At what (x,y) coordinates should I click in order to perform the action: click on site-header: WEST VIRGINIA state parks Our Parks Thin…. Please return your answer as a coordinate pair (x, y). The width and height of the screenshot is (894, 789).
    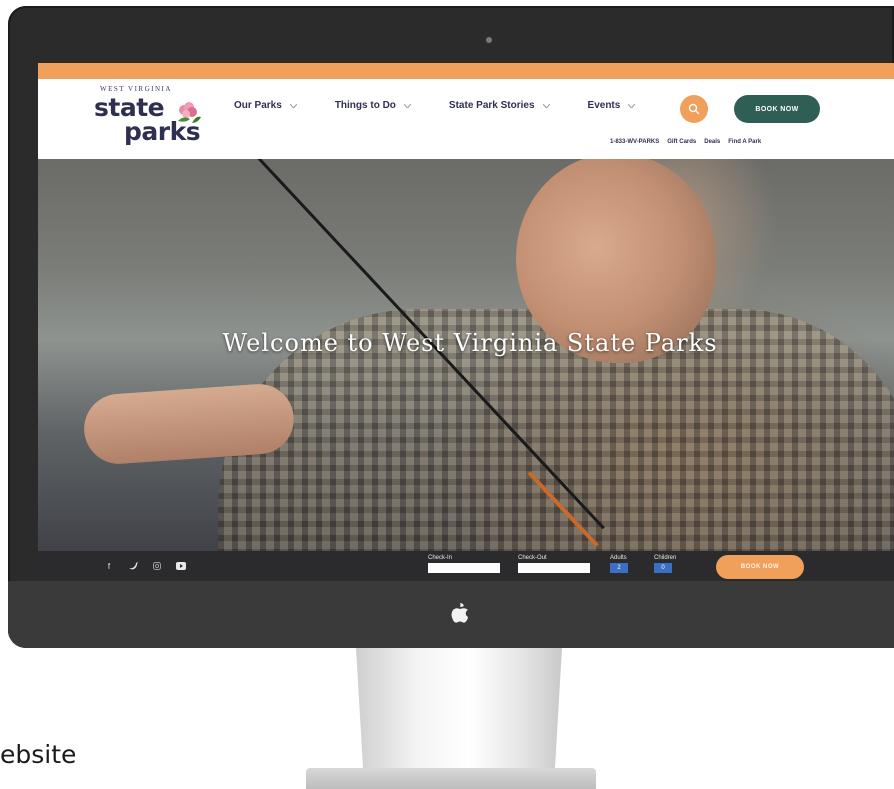
    Looking at the image, I should click on (466, 119).